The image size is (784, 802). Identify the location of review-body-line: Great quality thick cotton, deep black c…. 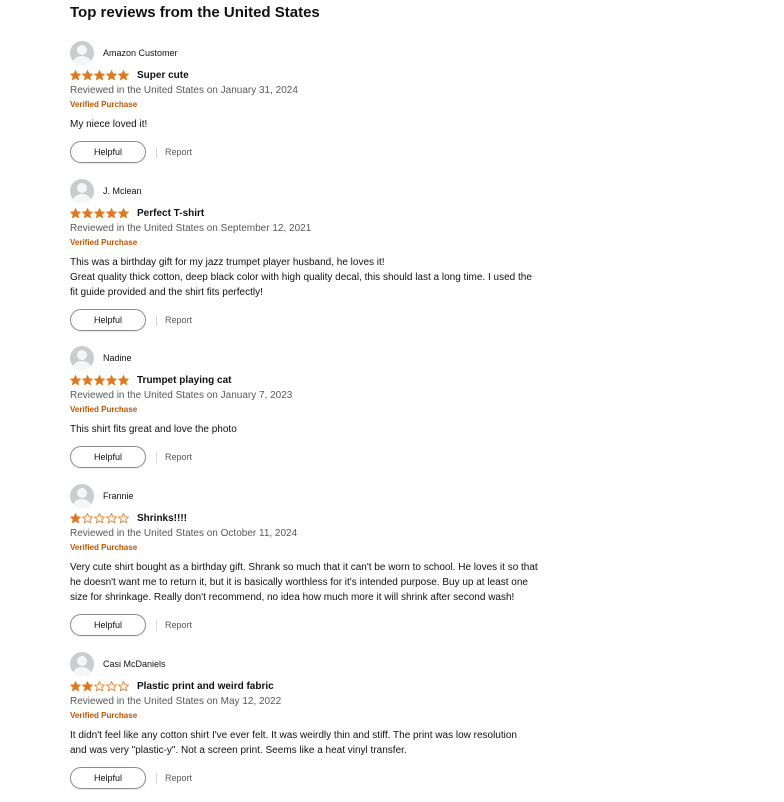
(301, 277).